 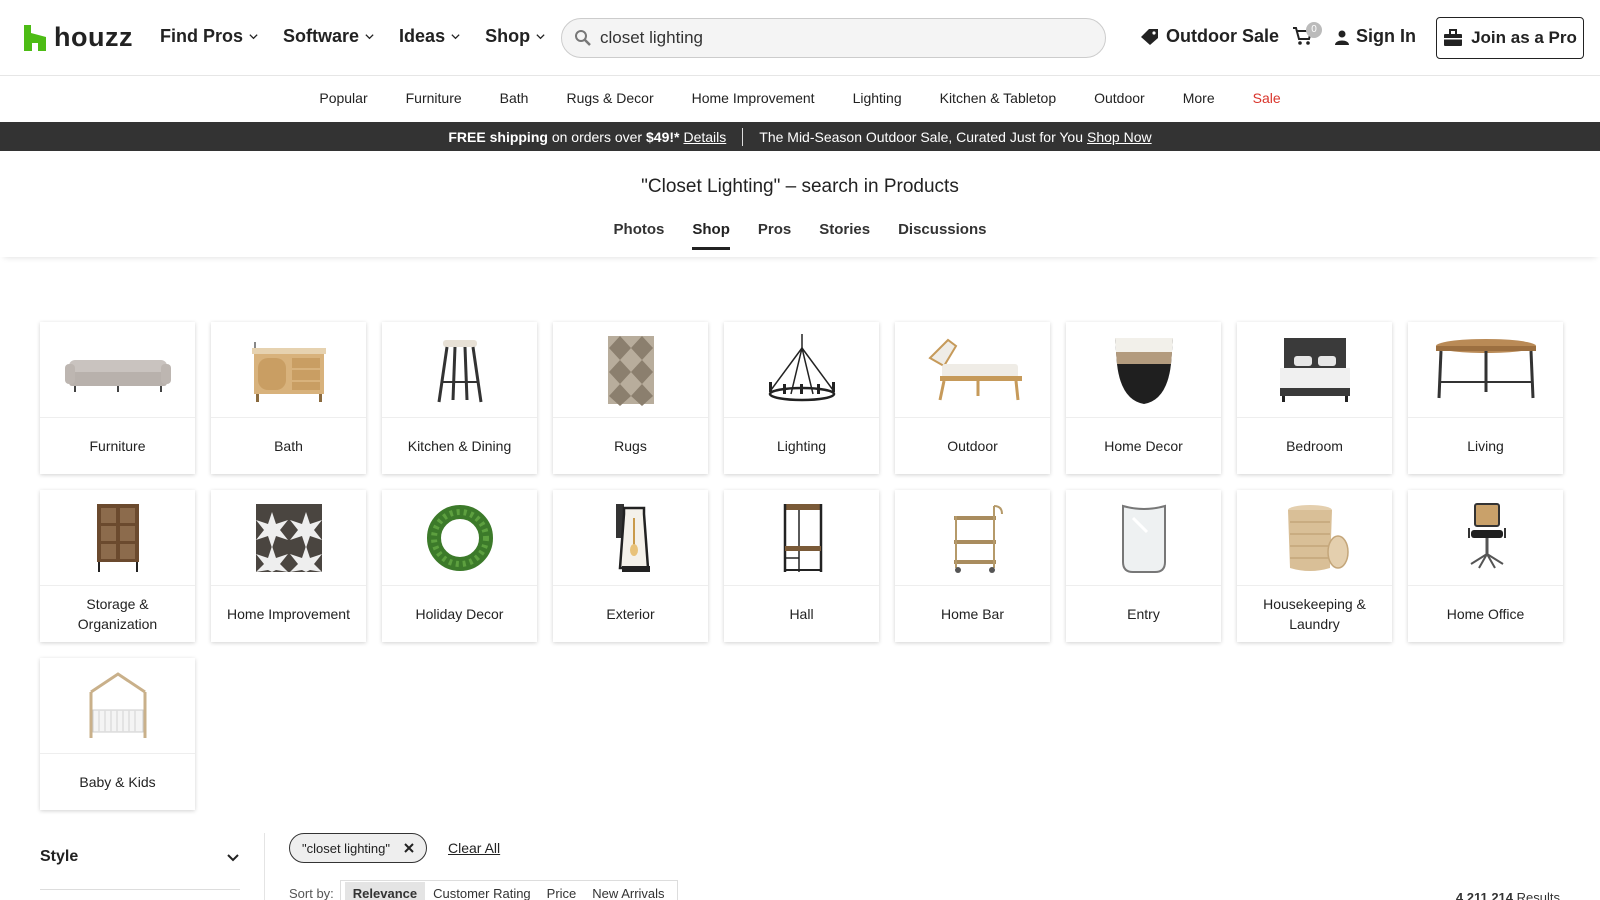 What do you see at coordinates (1485, 368) in the screenshot?
I see `coffee-table-icon` at bounding box center [1485, 368].